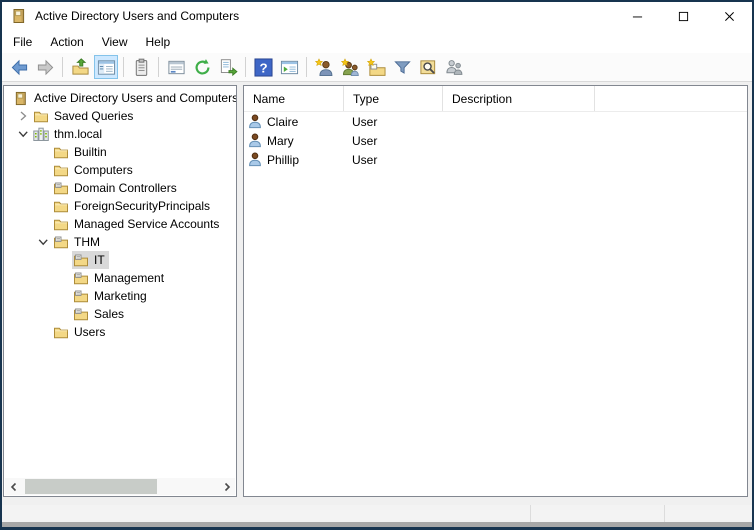 The width and height of the screenshot is (754, 530). Describe the element at coordinates (80, 67) in the screenshot. I see `up-level-button` at that location.